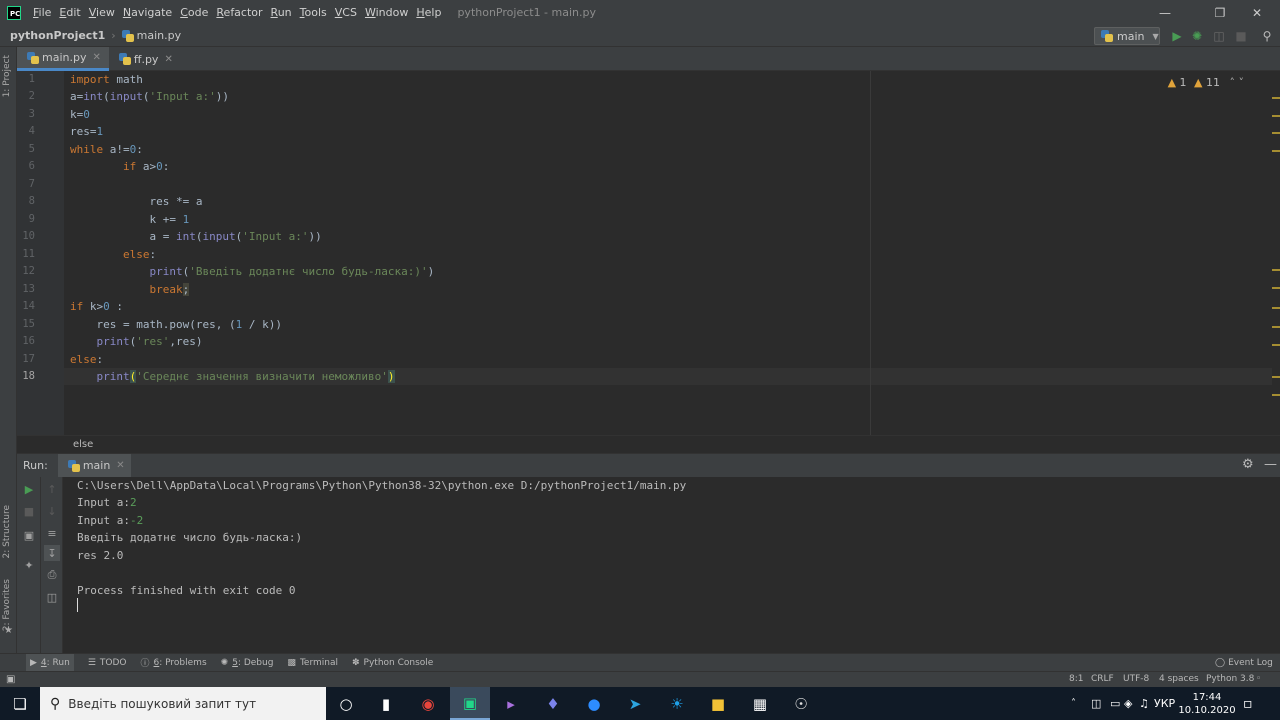 This screenshot has height=720, width=1280. What do you see at coordinates (1248, 464) in the screenshot?
I see `gear-icon: ⚙` at bounding box center [1248, 464].